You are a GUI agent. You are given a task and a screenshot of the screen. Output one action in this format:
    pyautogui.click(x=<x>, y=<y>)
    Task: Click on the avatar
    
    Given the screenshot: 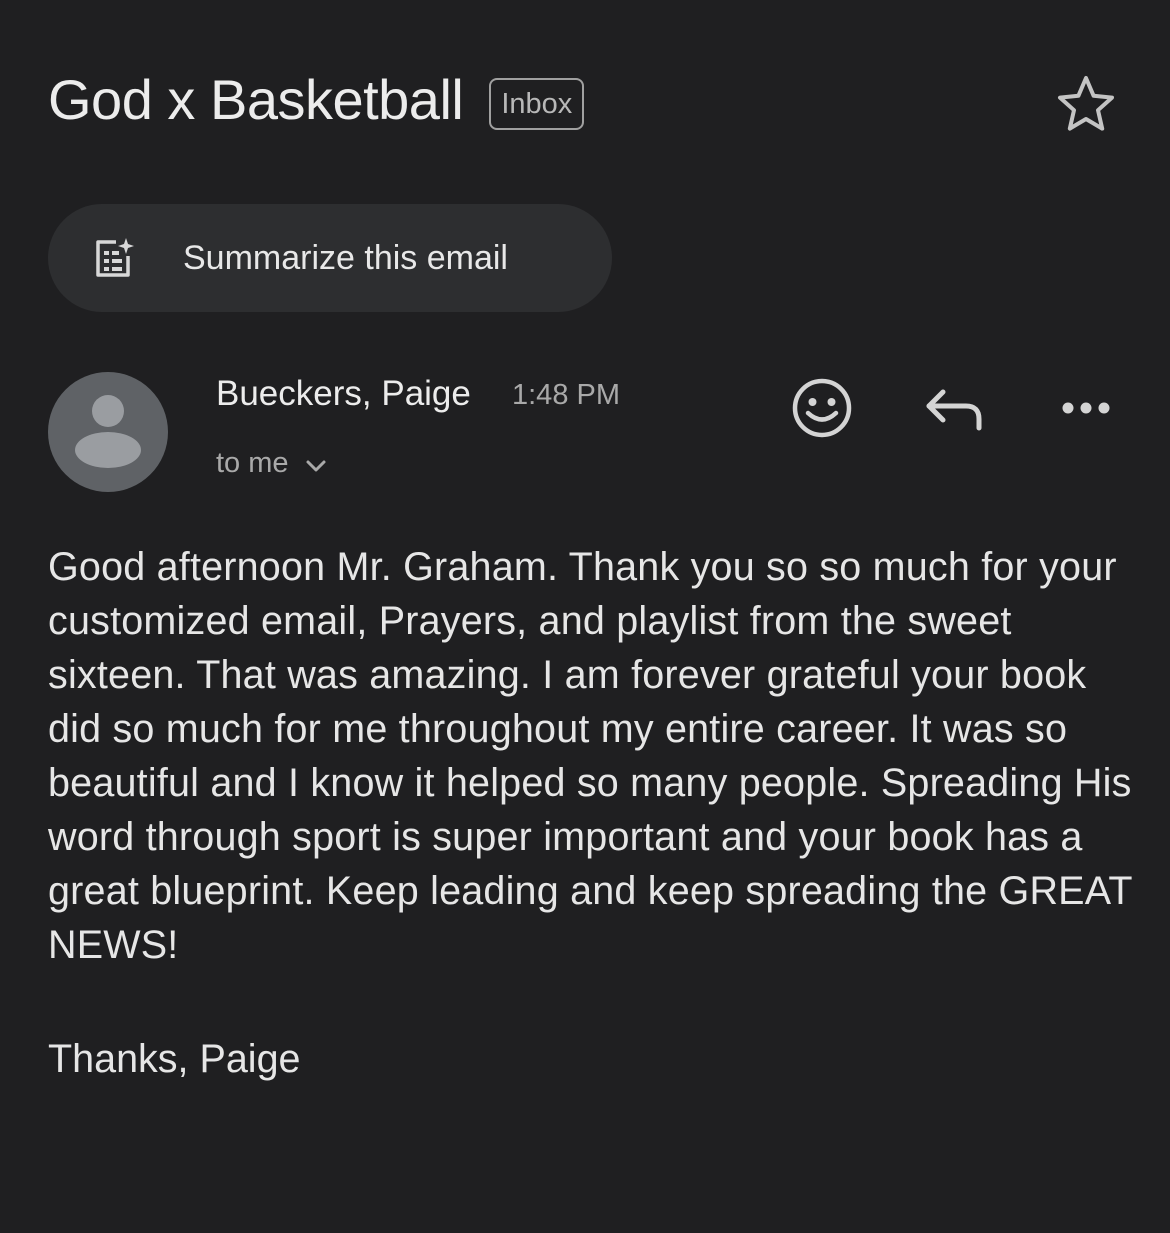 What is the action you would take?
    pyautogui.click(x=108, y=432)
    